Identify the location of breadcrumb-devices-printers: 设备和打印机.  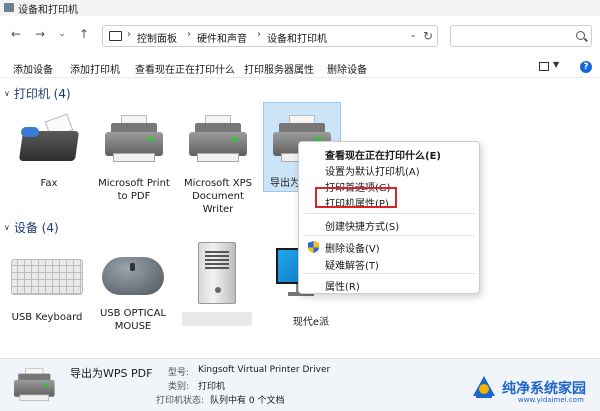
(297, 37).